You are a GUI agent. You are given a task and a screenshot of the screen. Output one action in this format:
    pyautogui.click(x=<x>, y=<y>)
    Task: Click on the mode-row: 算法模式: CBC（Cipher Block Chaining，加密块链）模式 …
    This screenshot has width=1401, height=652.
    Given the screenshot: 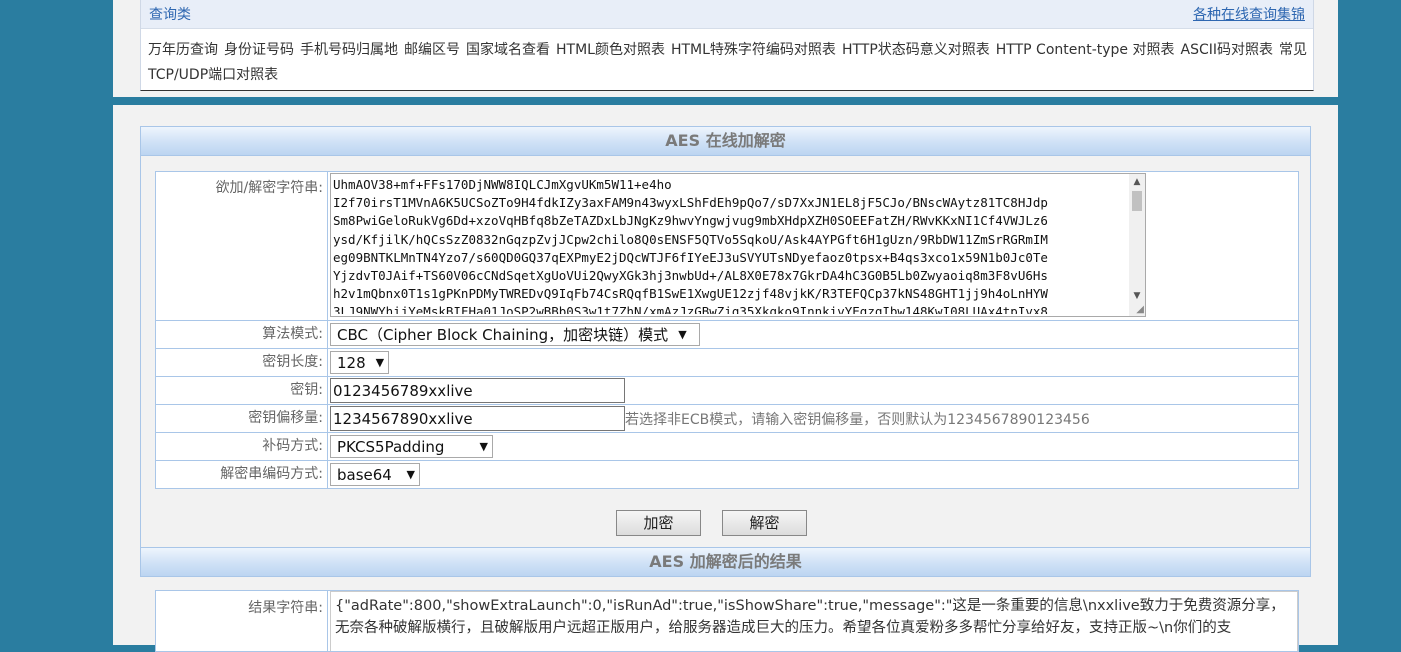 What is the action you would take?
    pyautogui.click(x=727, y=335)
    